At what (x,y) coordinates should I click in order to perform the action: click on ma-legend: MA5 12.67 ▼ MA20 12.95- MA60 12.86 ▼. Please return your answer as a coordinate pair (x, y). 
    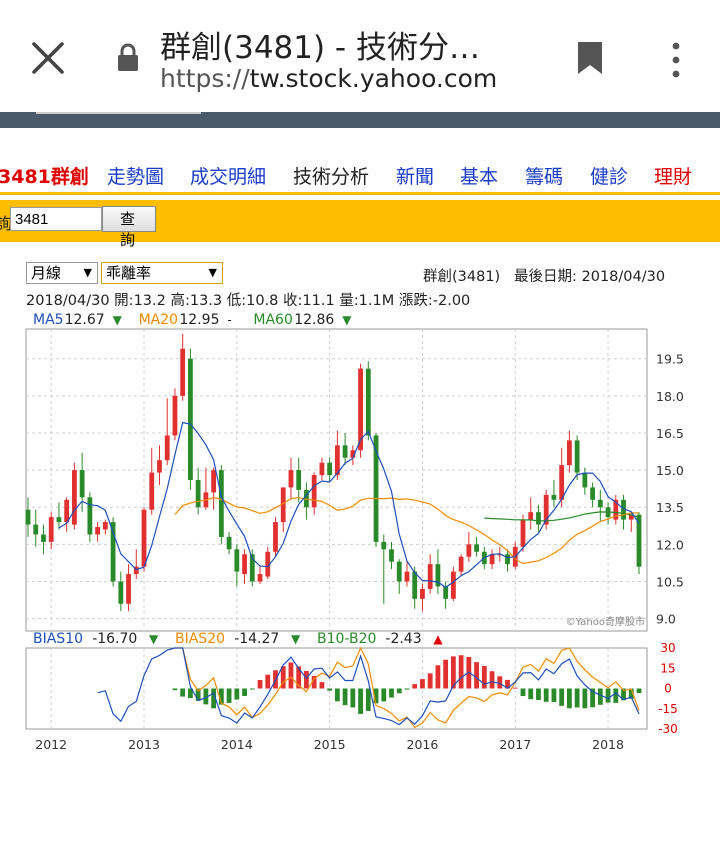
    Looking at the image, I should click on (192, 320).